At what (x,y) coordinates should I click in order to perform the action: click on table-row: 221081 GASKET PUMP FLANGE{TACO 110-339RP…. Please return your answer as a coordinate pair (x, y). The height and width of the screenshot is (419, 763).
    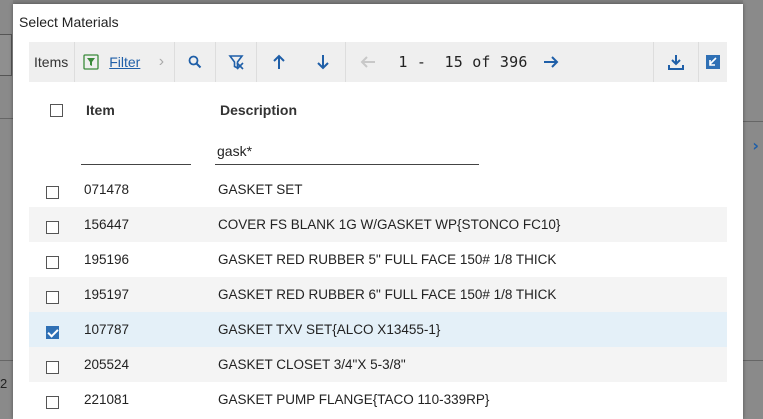
    Looking at the image, I should click on (378, 399).